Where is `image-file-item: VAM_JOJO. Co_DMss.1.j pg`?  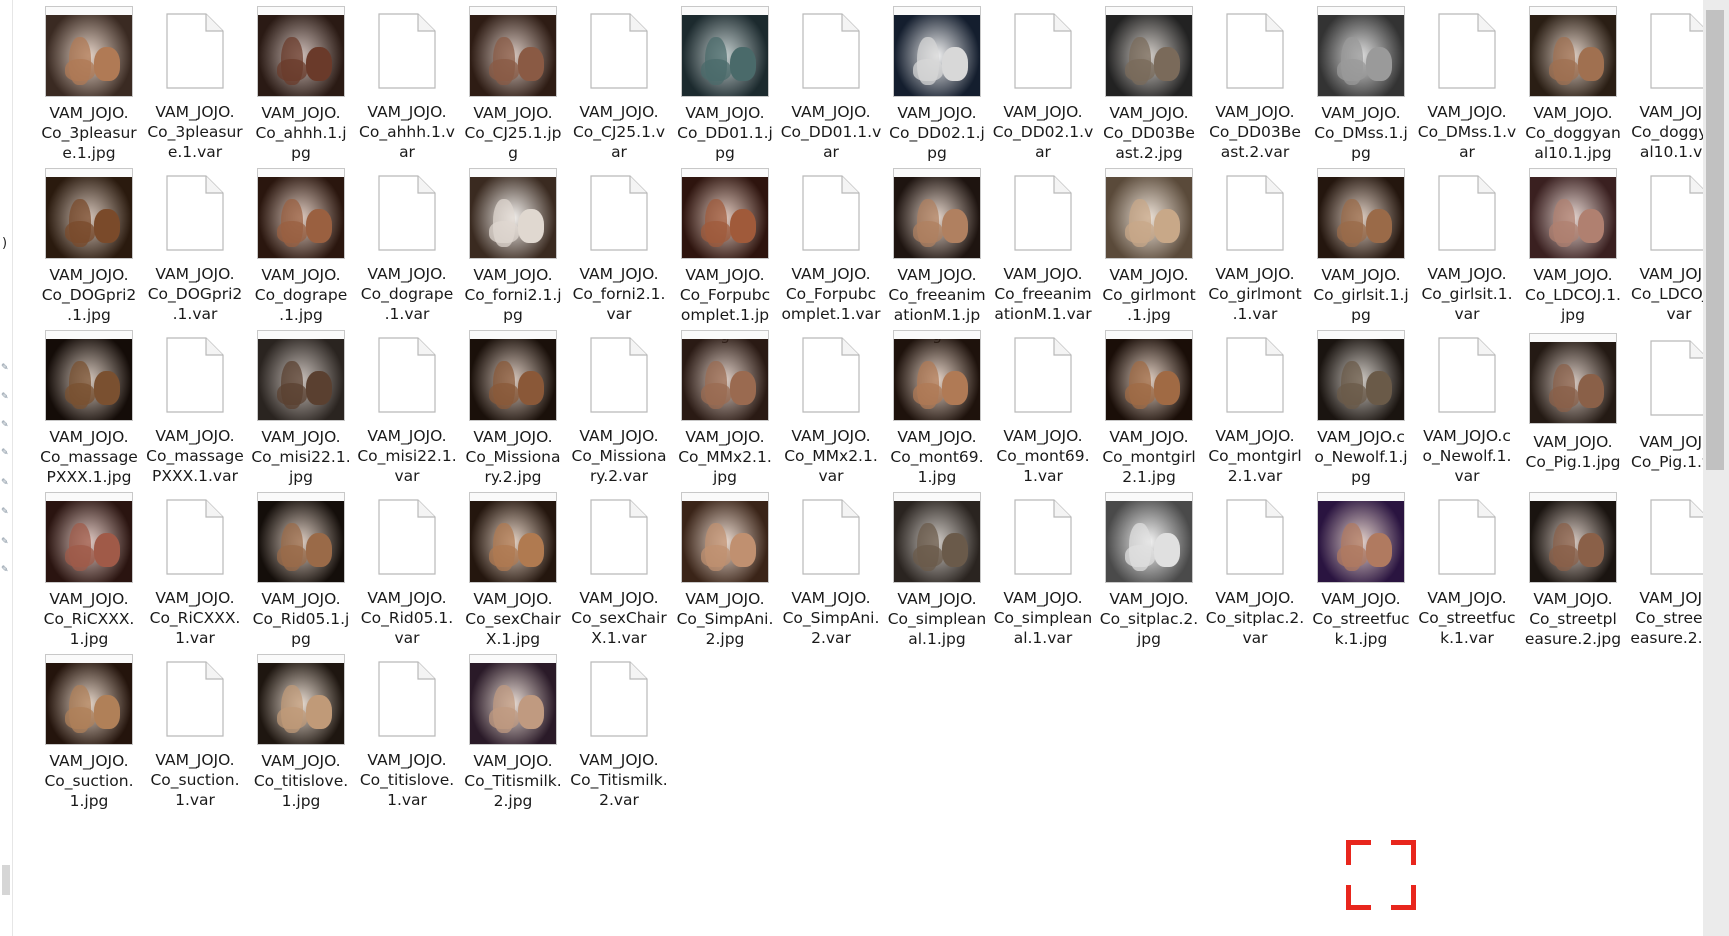
image-file-item: VAM_JOJO. Co_DMss.1.j pg is located at coordinates (1361, 81).